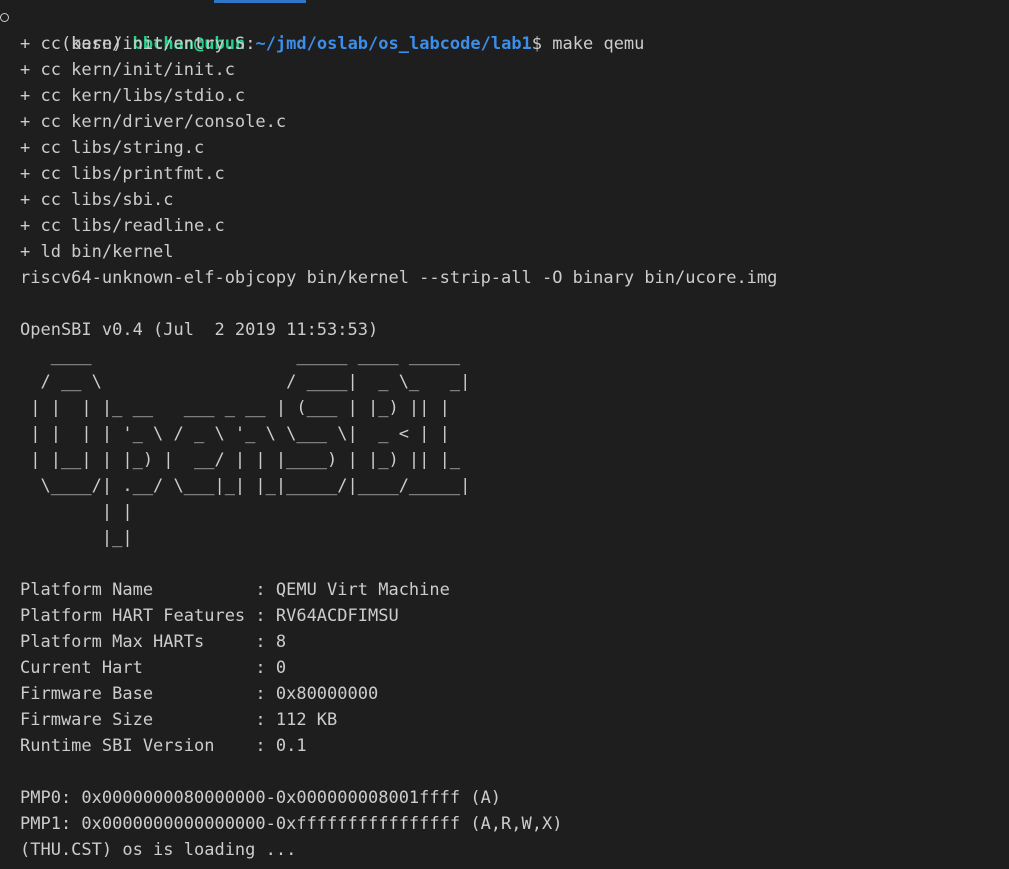 This screenshot has width=1009, height=869. I want to click on ascii-art-line: | | | |_ __ ___ _ __ | (___ | |_) || |, so click(235, 408).